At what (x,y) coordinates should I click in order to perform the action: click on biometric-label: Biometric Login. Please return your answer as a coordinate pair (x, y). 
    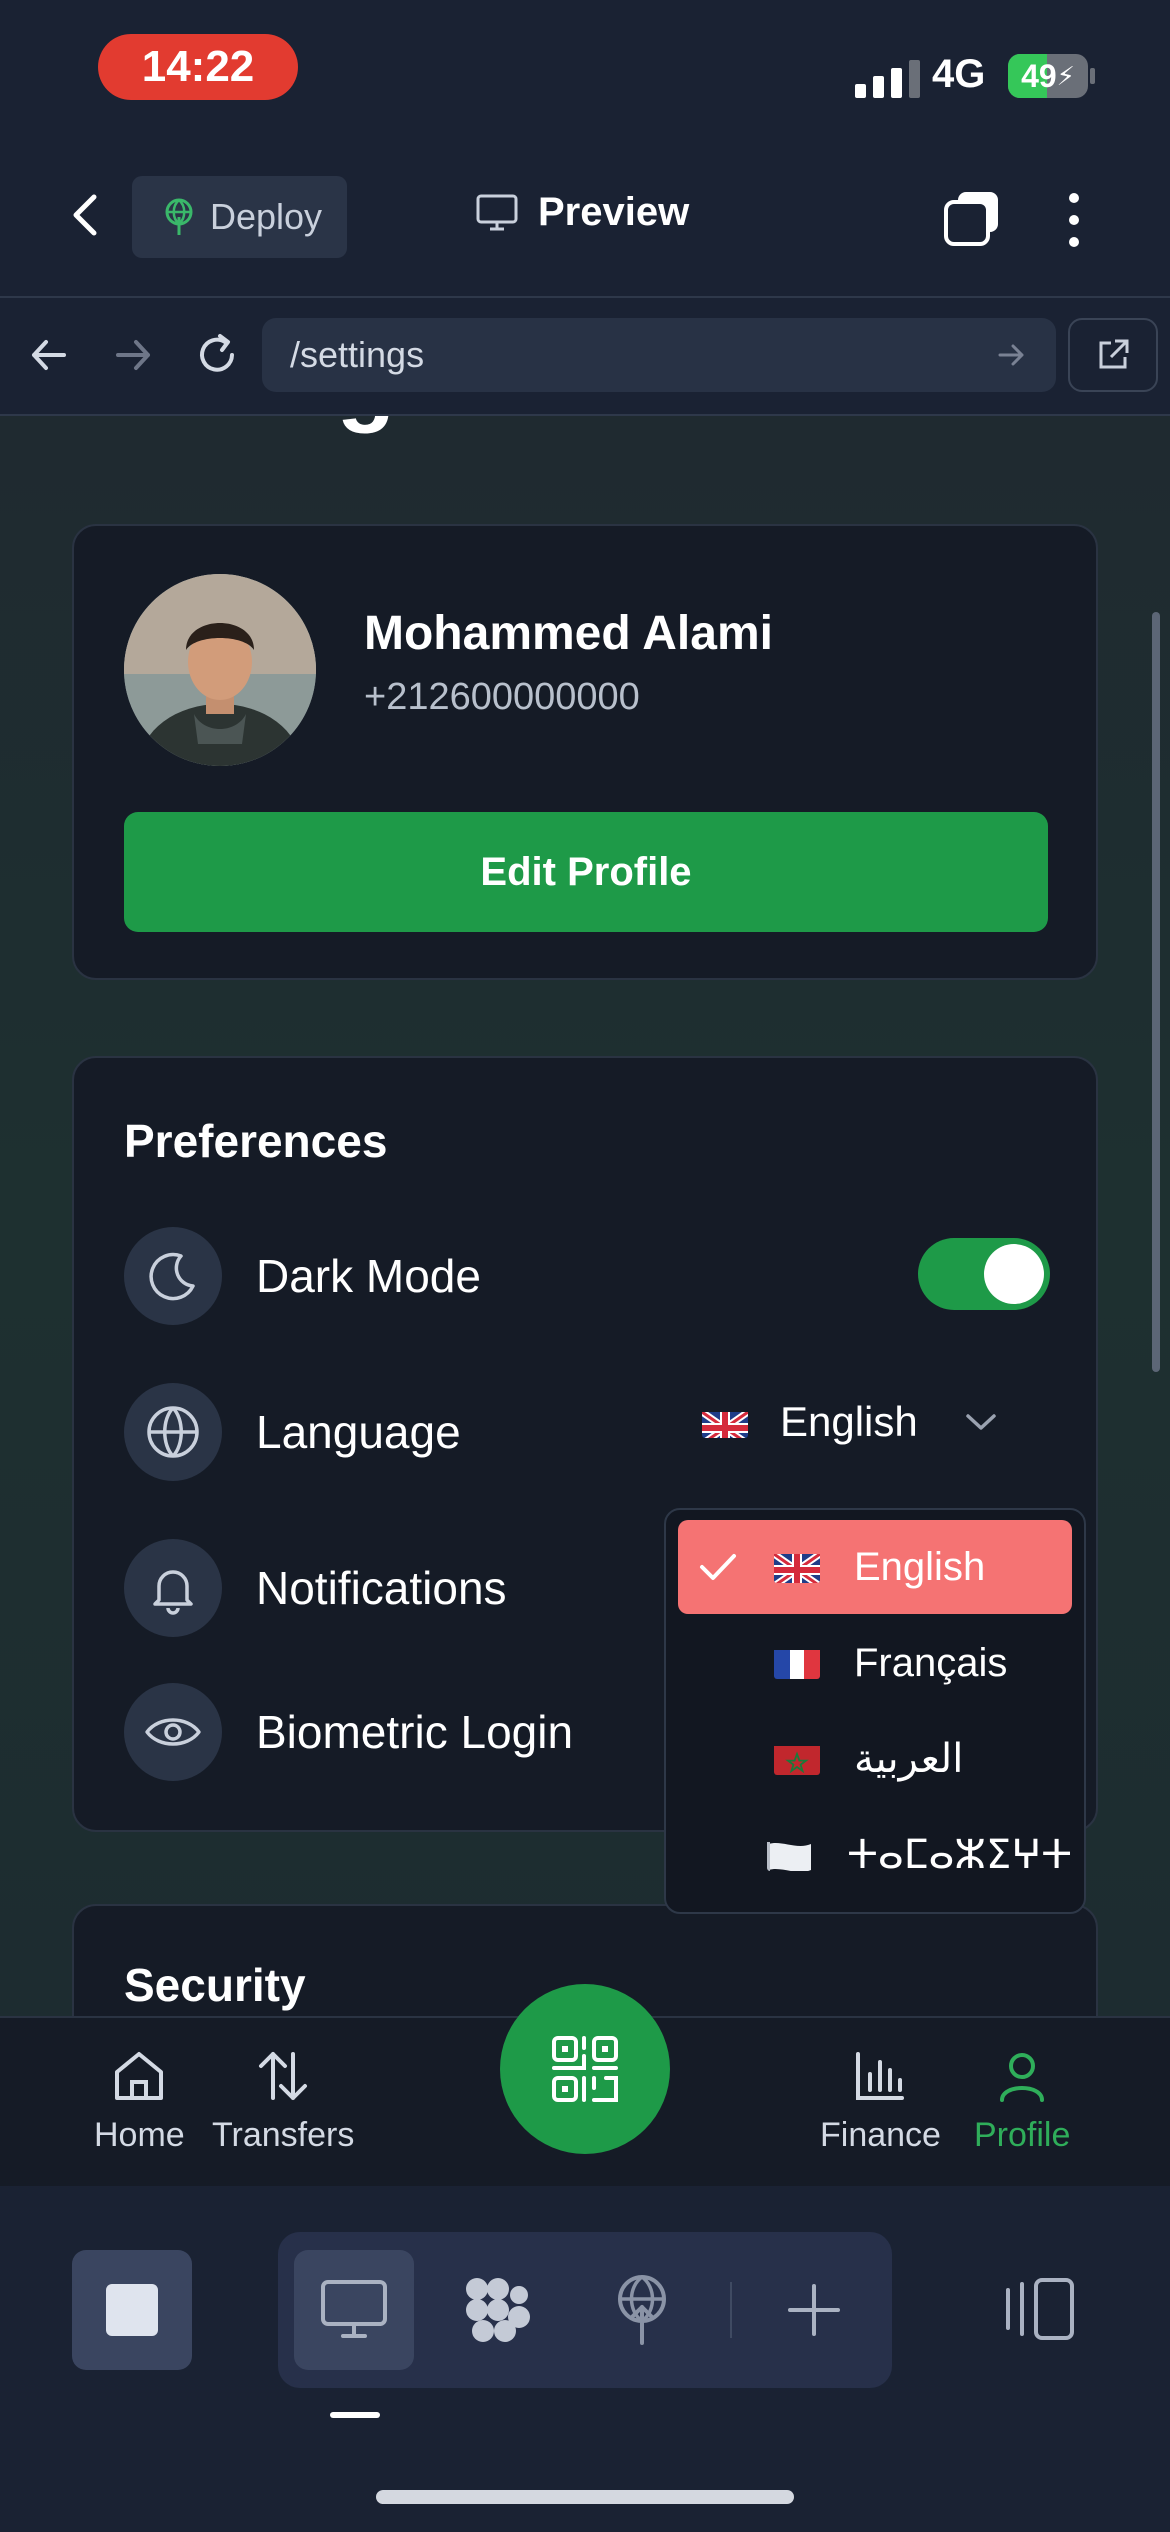
    Looking at the image, I should click on (415, 1732).